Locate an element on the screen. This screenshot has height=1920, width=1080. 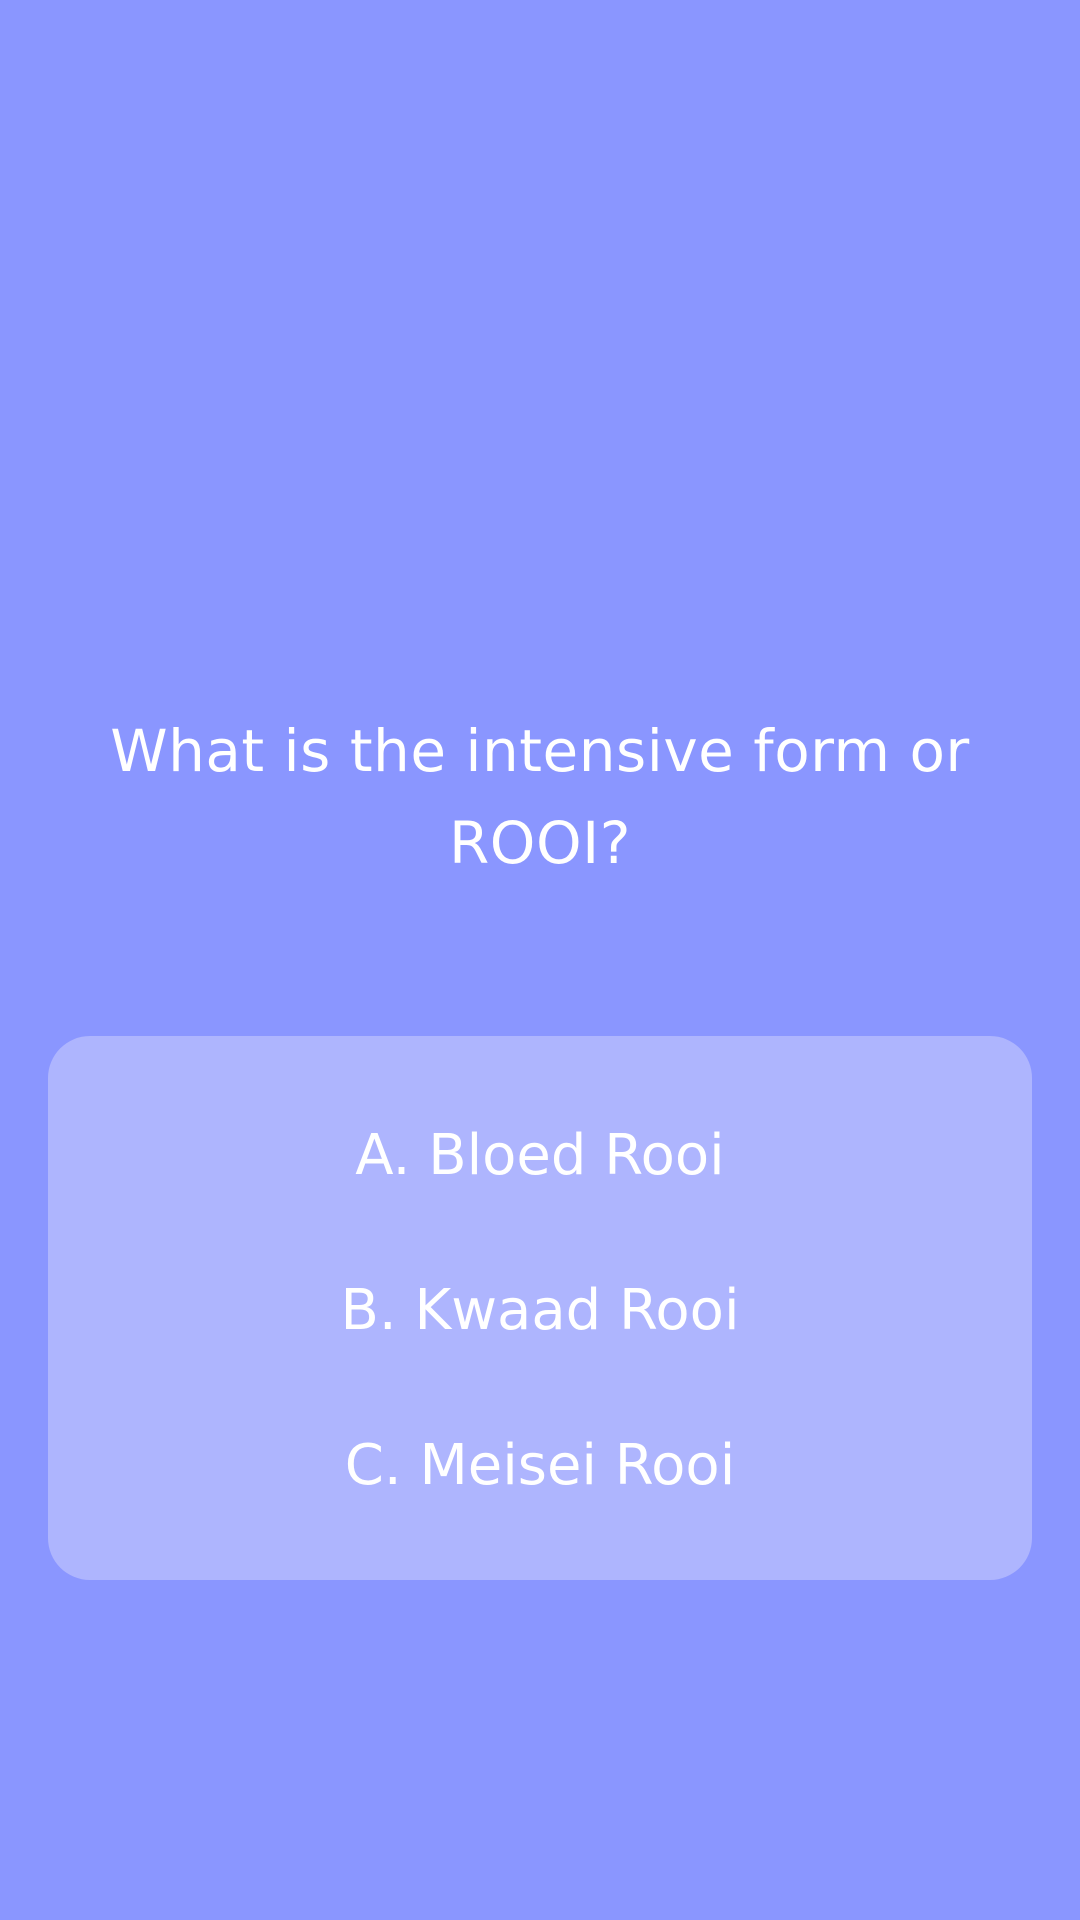
answer-option-b: B. Kwaad Rooi is located at coordinates (540, 1311).